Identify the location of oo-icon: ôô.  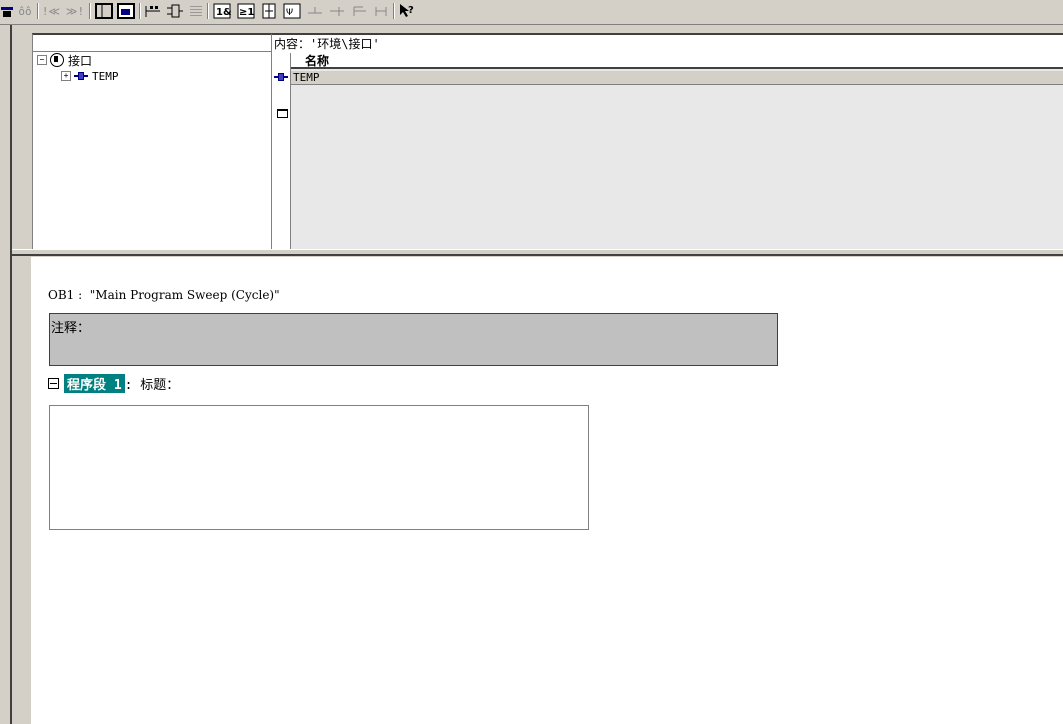
(25, 11).